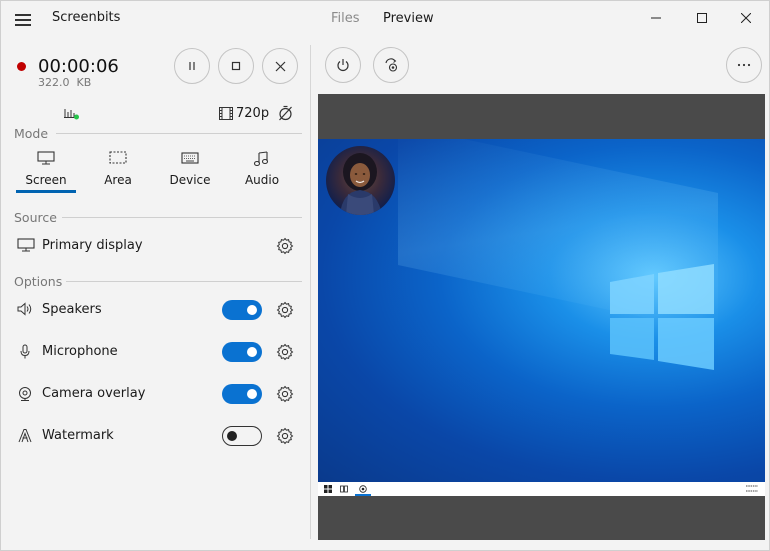 Image resolution: width=770 pixels, height=551 pixels. Describe the element at coordinates (72, 114) in the screenshot. I see `audio-level-icon` at that location.